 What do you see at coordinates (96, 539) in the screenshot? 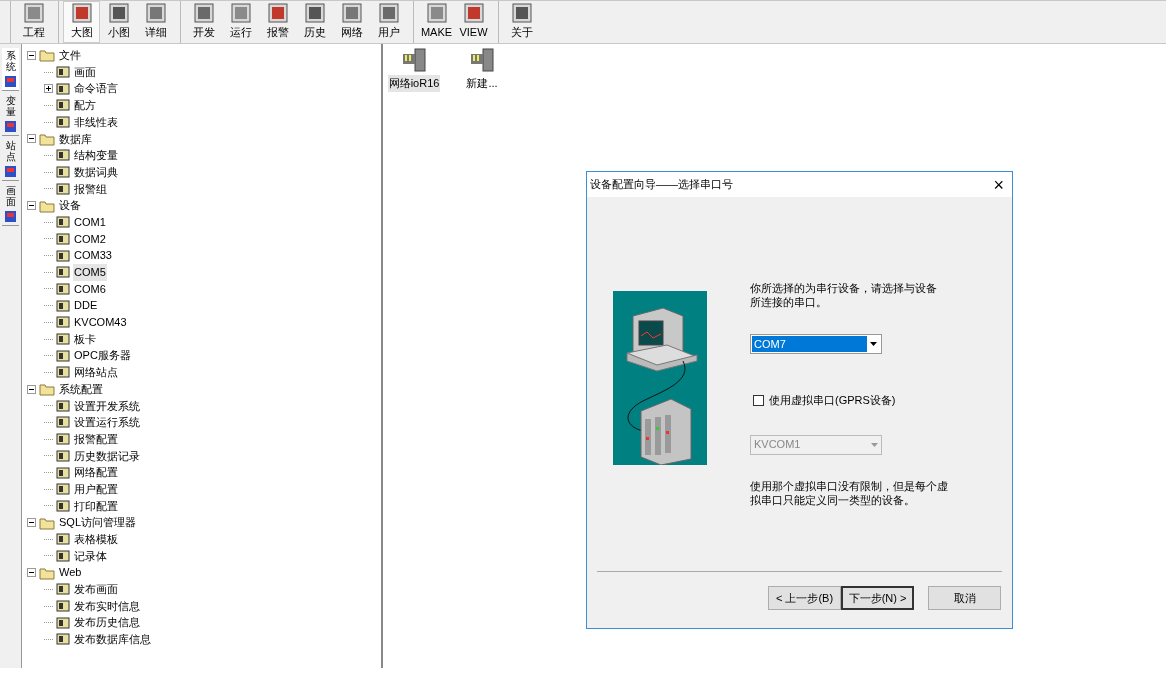
I see `tree-item: 表格模板` at bounding box center [96, 539].